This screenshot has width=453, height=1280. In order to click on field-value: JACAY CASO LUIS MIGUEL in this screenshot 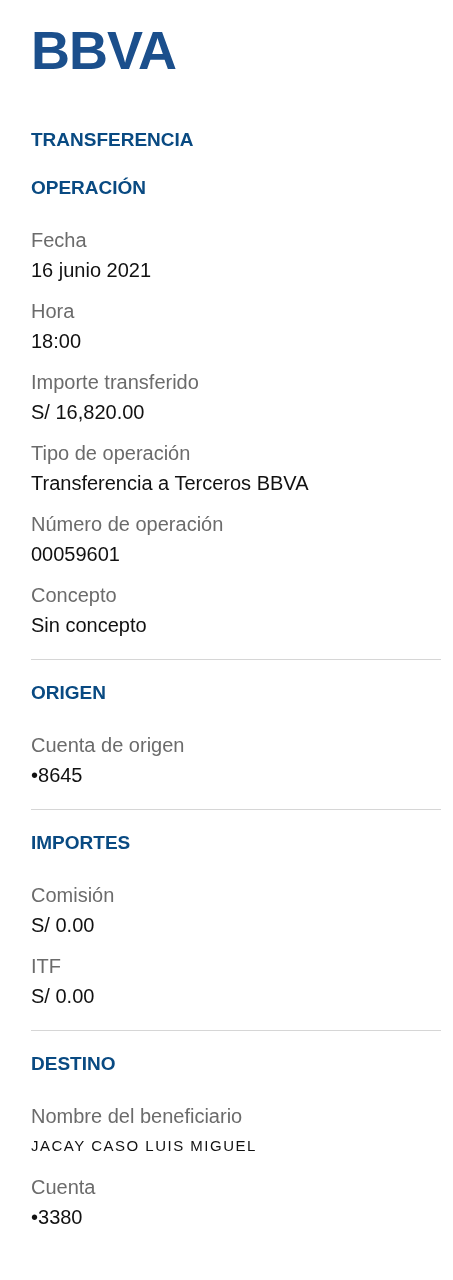, I will do `click(144, 1146)`.